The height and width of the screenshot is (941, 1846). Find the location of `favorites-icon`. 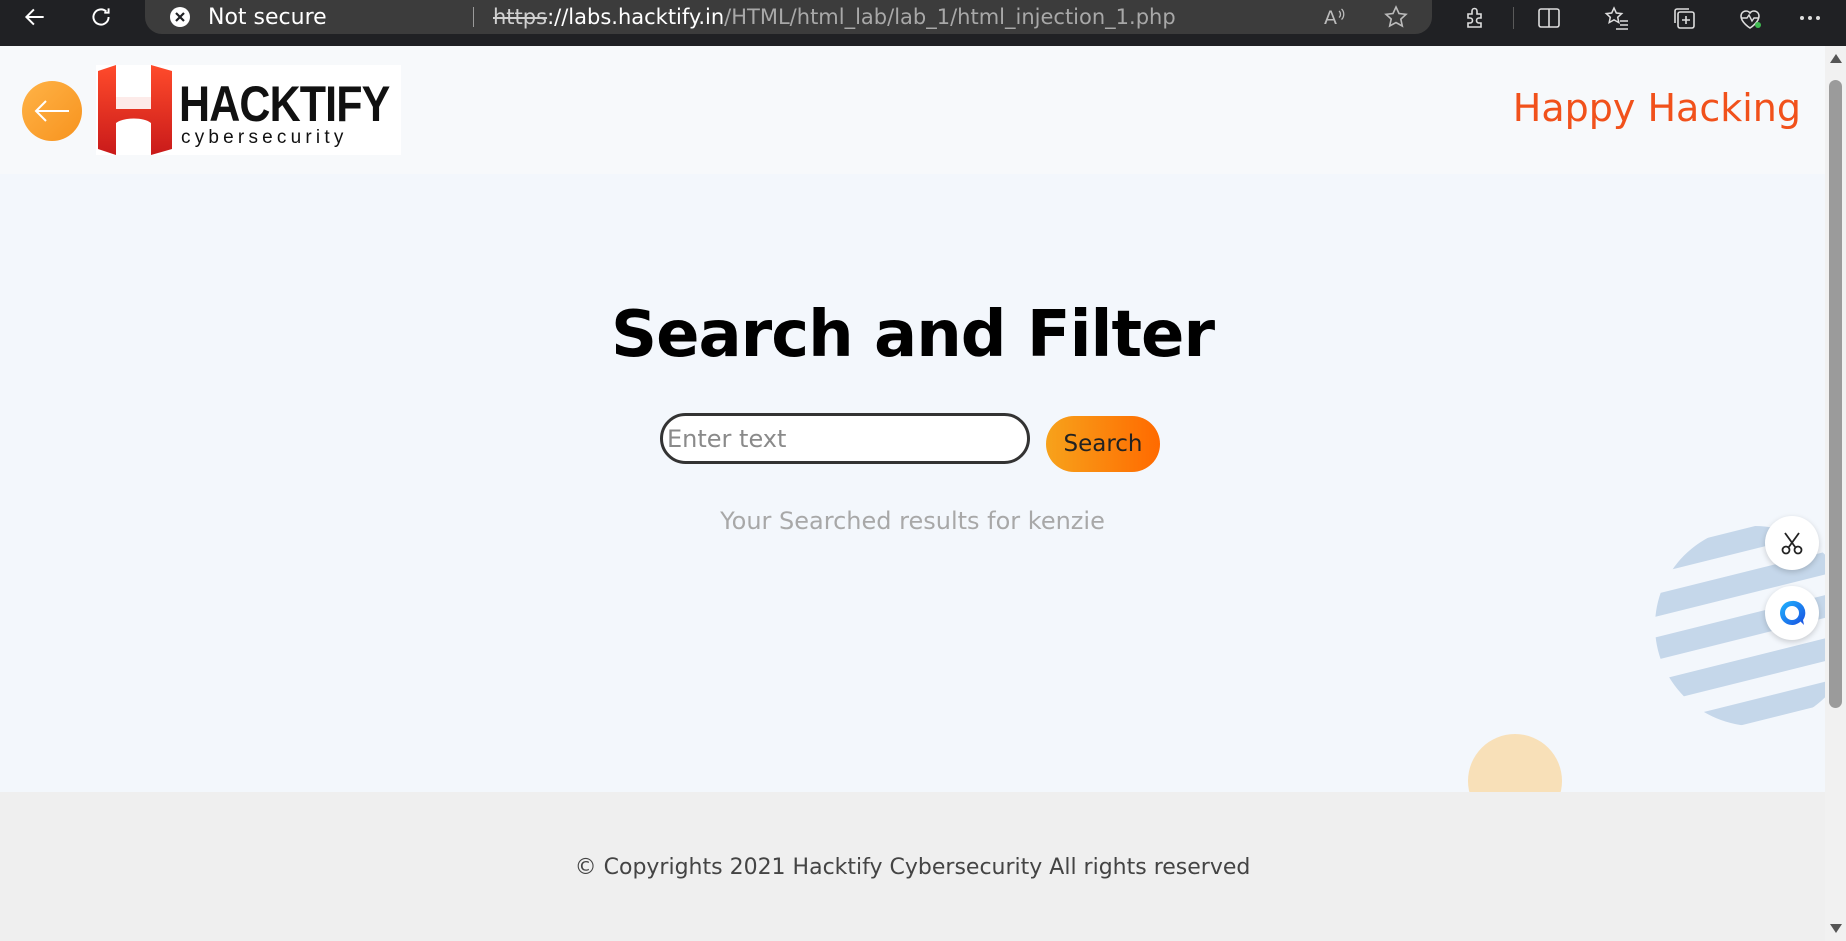

favorites-icon is located at coordinates (1617, 18).